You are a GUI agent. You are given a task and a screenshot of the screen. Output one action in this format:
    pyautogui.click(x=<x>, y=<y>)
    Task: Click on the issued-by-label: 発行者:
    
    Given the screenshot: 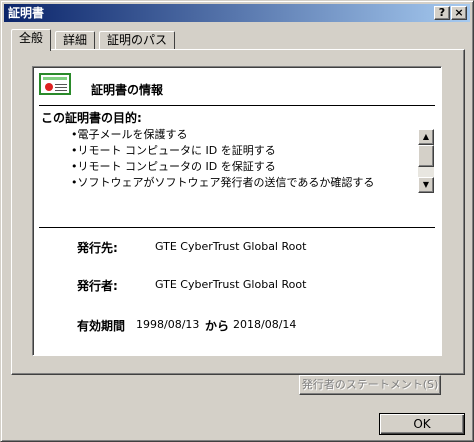 What is the action you would take?
    pyautogui.click(x=97, y=286)
    